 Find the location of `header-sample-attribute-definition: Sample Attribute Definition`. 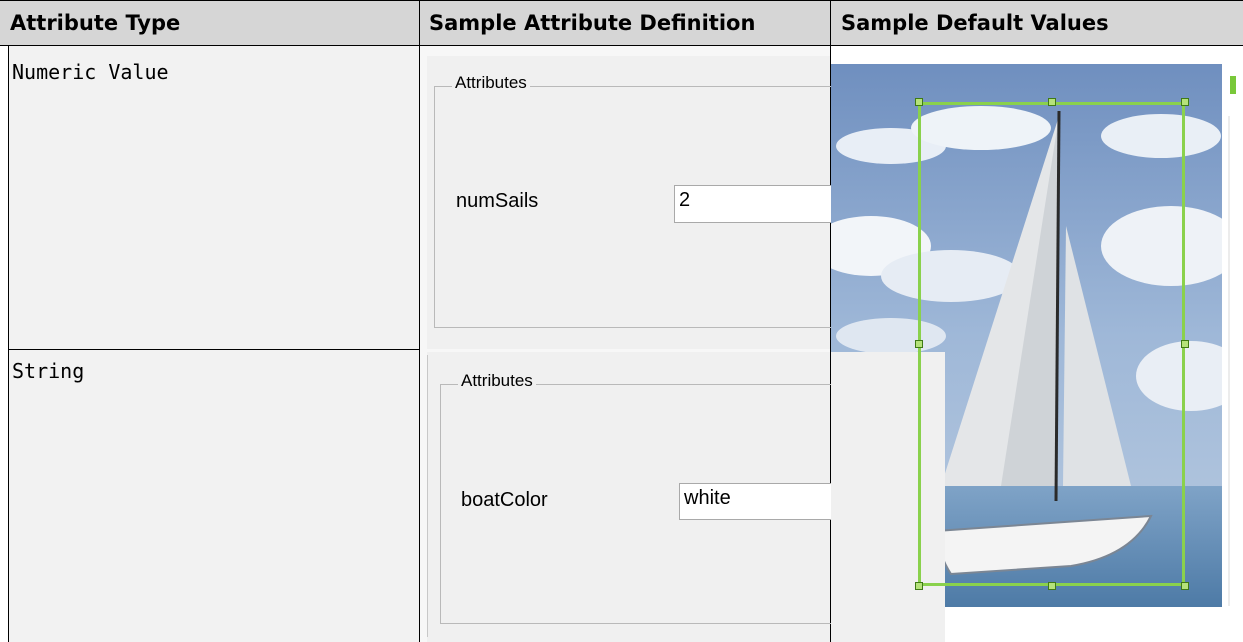

header-sample-attribute-definition: Sample Attribute Definition is located at coordinates (592, 23).